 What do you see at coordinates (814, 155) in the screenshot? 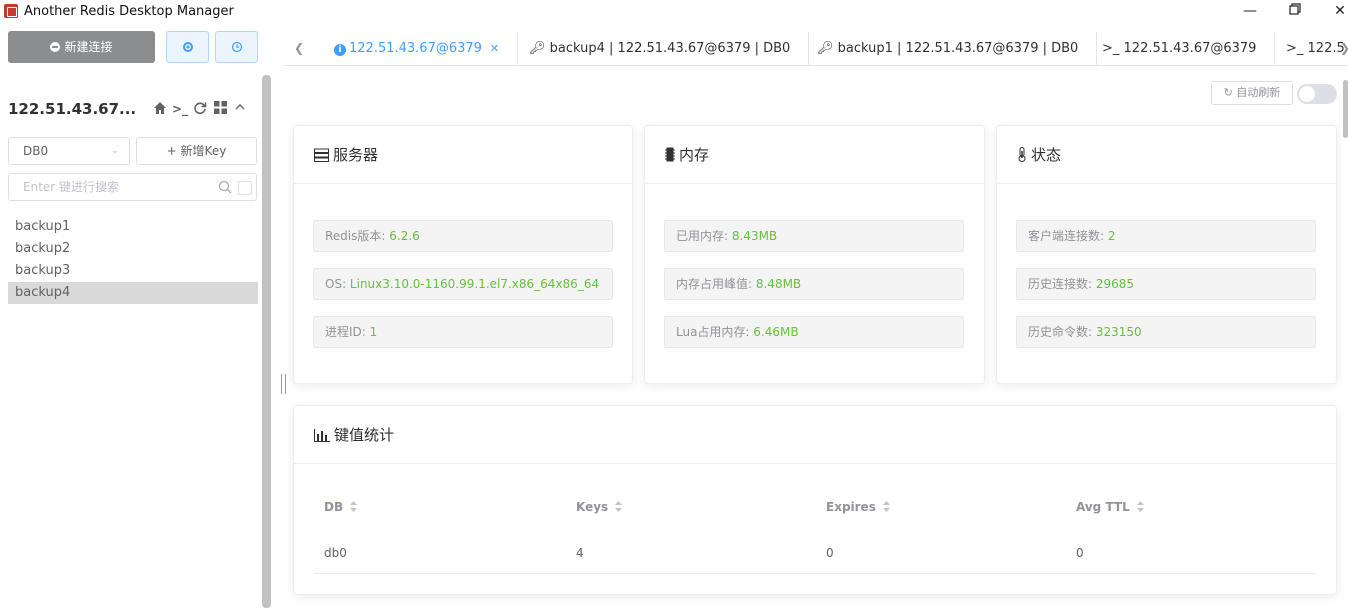
I see `memory-card-header: 内存` at bounding box center [814, 155].